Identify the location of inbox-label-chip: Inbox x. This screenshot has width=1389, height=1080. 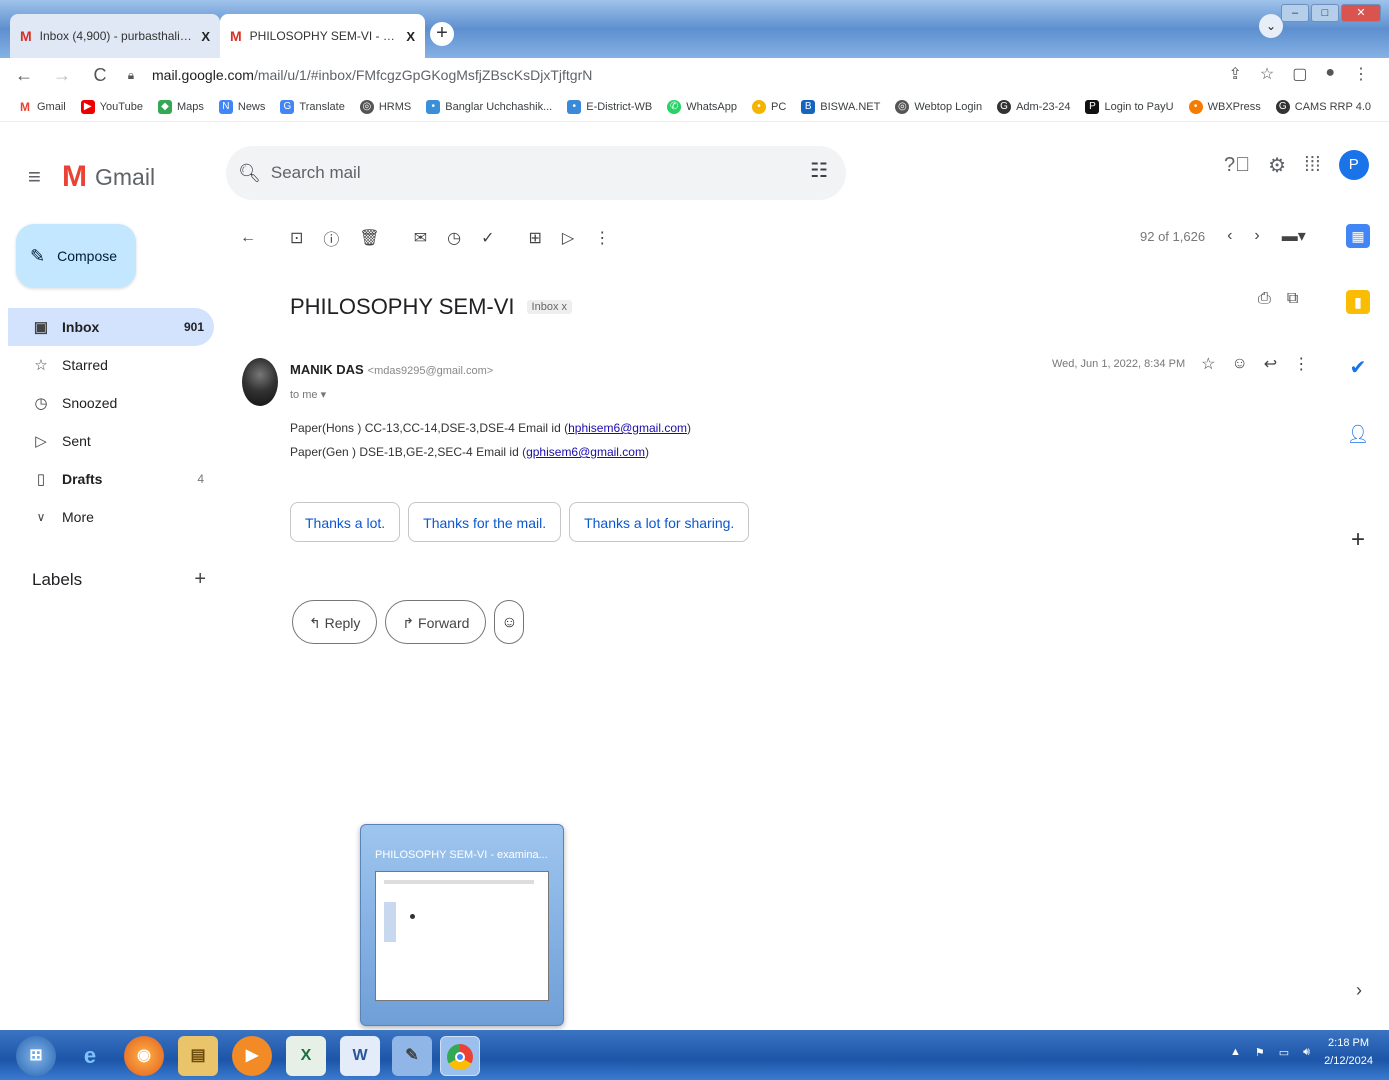
(549, 307).